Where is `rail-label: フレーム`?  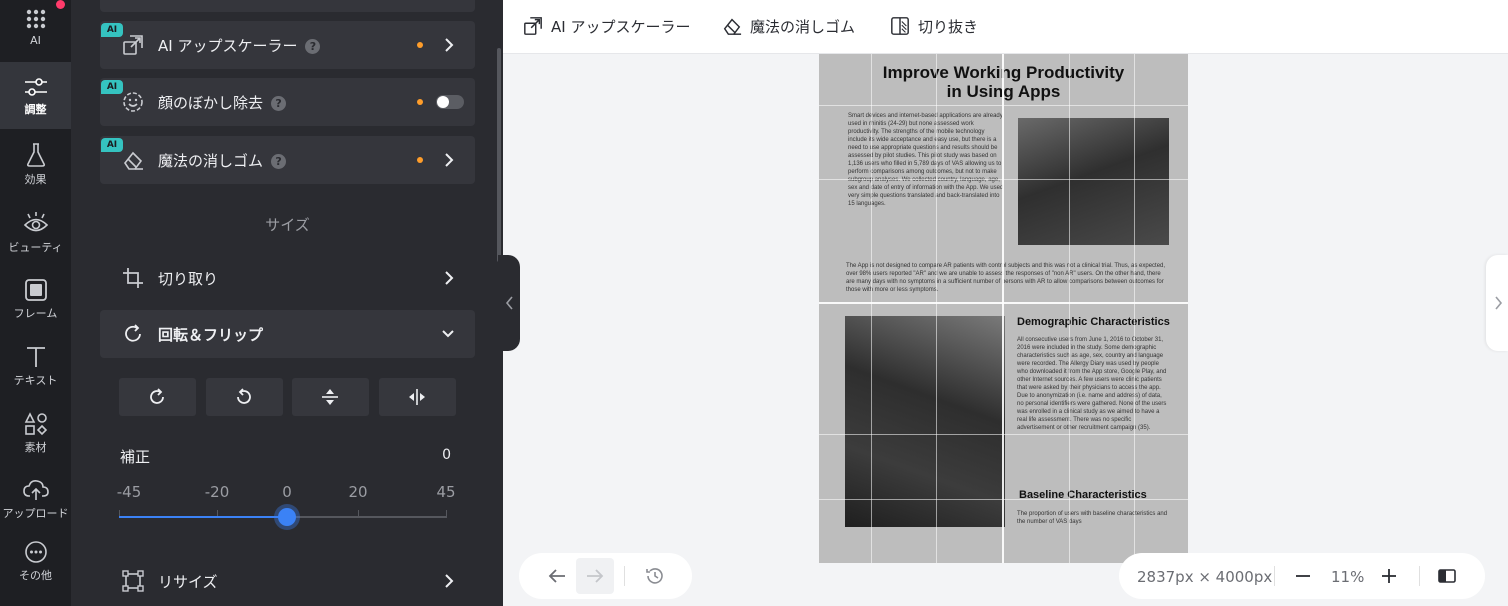 rail-label: フレーム is located at coordinates (35, 313).